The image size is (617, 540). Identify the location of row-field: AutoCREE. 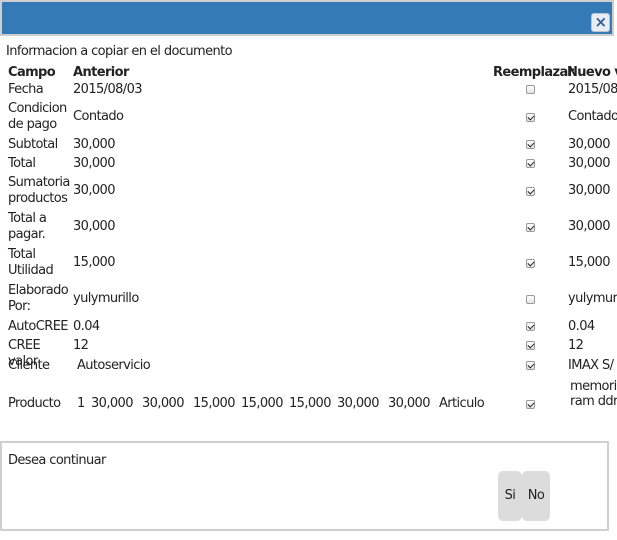
(38, 326).